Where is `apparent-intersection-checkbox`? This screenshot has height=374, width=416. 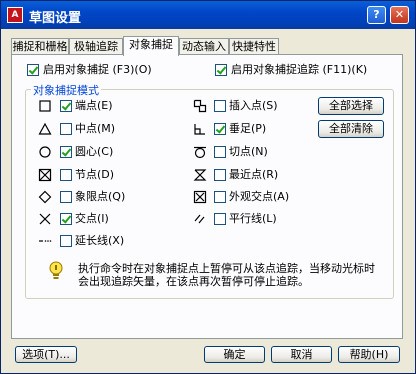
apparent-intersection-checkbox is located at coordinates (220, 197).